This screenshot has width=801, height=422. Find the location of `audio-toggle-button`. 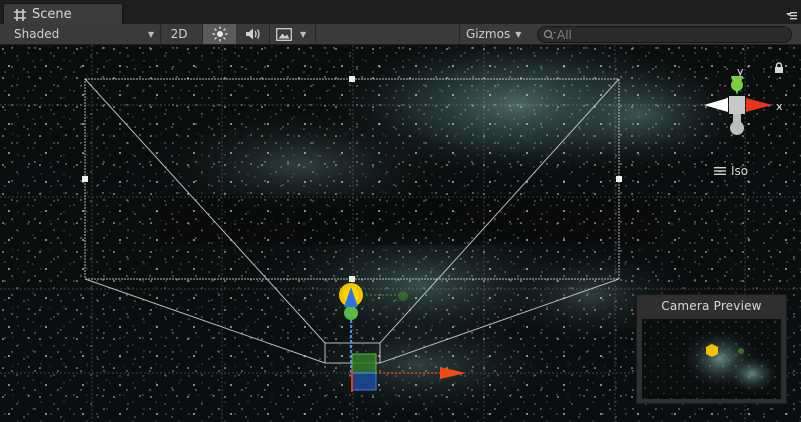

audio-toggle-button is located at coordinates (252, 34).